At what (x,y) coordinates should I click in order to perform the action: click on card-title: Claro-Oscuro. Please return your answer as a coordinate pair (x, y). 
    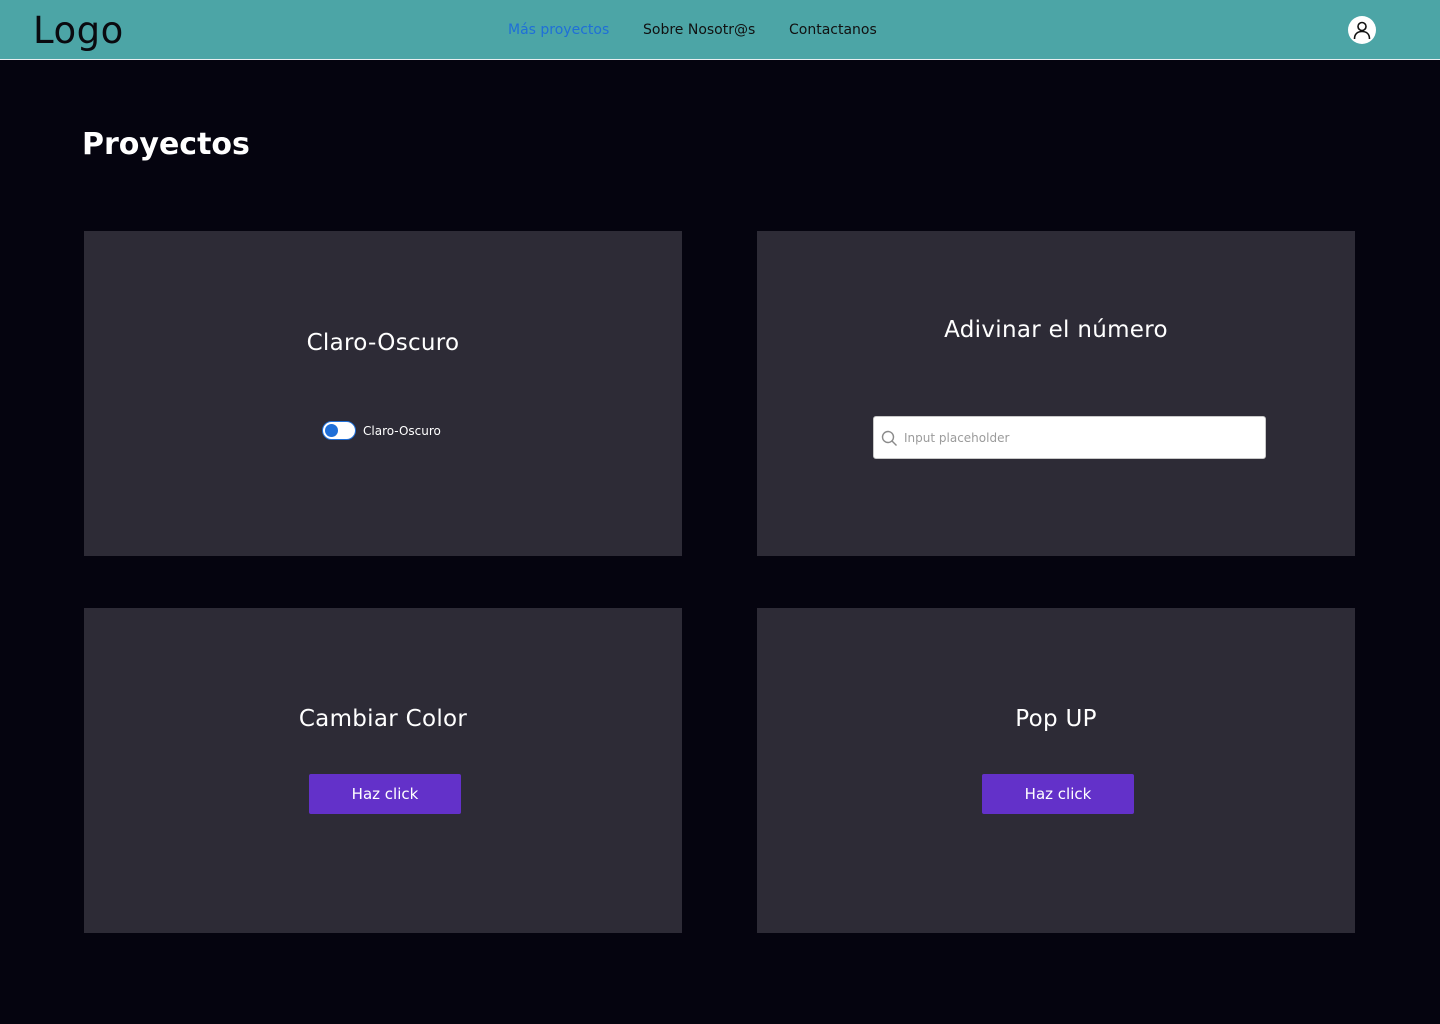
    Looking at the image, I should click on (383, 343).